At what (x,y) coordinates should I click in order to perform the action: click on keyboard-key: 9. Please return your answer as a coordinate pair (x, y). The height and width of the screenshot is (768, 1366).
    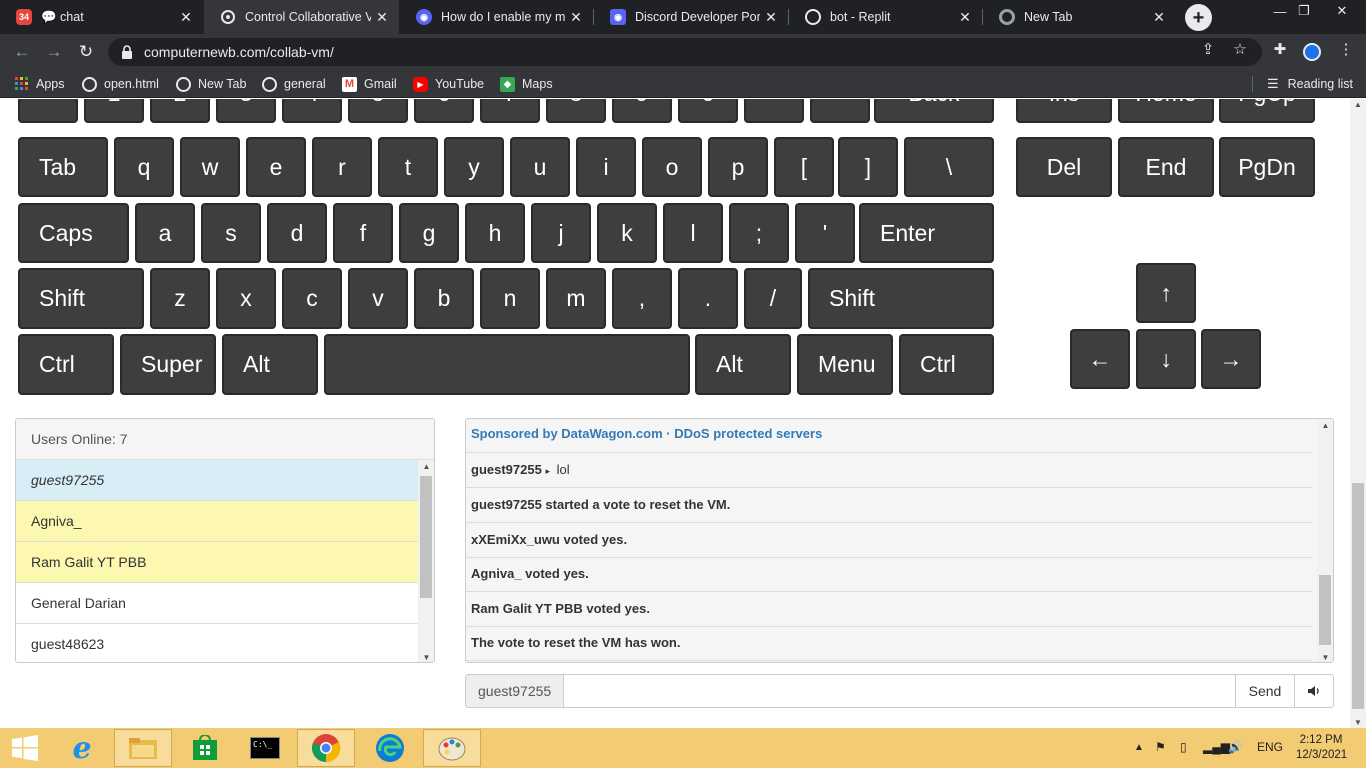
    Looking at the image, I should click on (642, 111).